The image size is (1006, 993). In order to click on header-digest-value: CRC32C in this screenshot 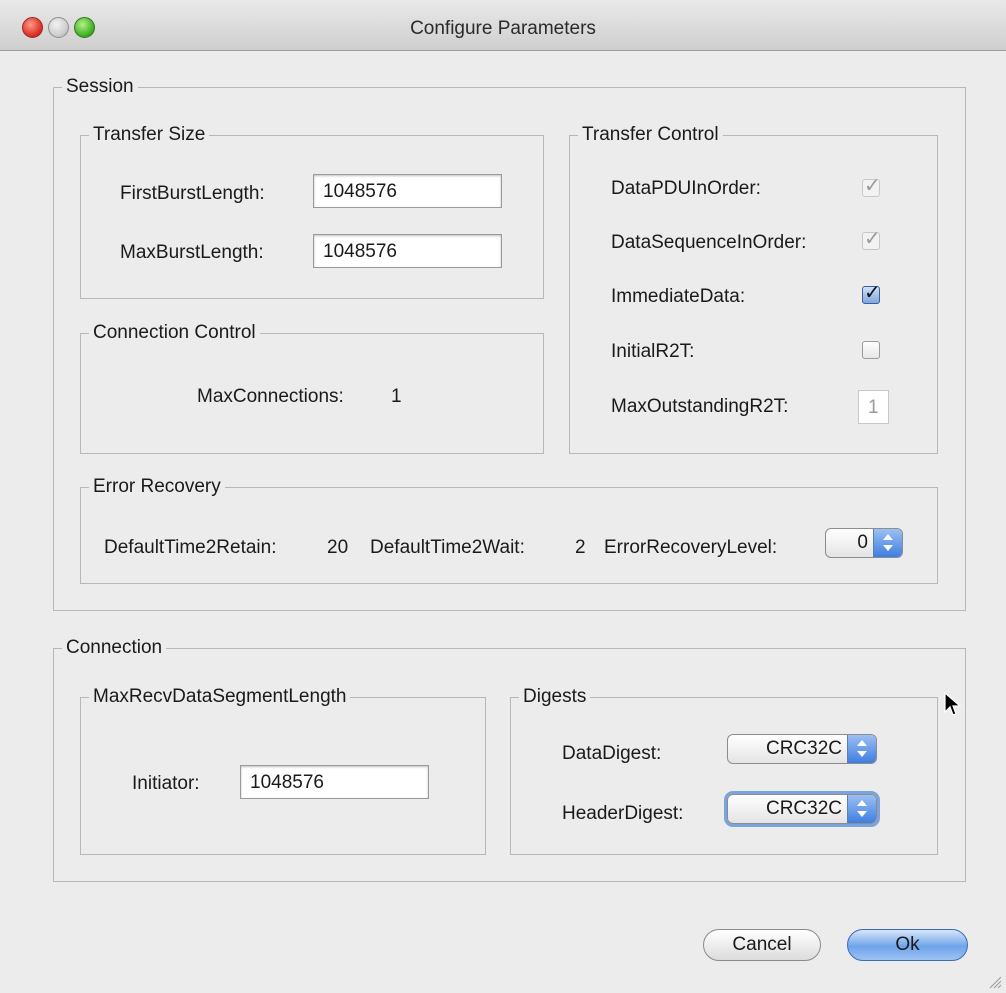, I will do `click(803, 808)`.